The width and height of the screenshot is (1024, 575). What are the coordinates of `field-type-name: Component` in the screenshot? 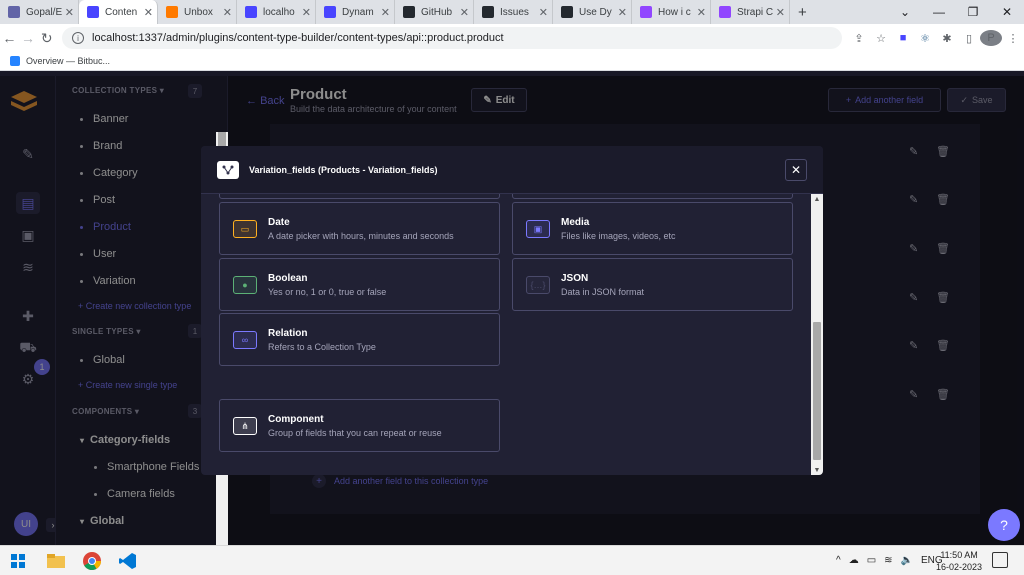 It's located at (296, 419).